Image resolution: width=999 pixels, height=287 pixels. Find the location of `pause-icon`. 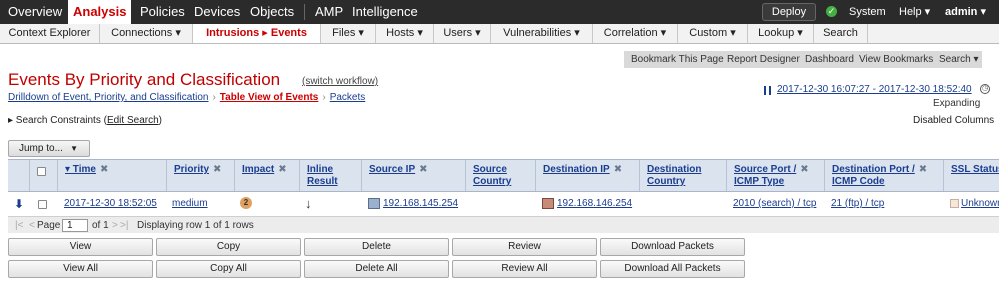

pause-icon is located at coordinates (767, 90).